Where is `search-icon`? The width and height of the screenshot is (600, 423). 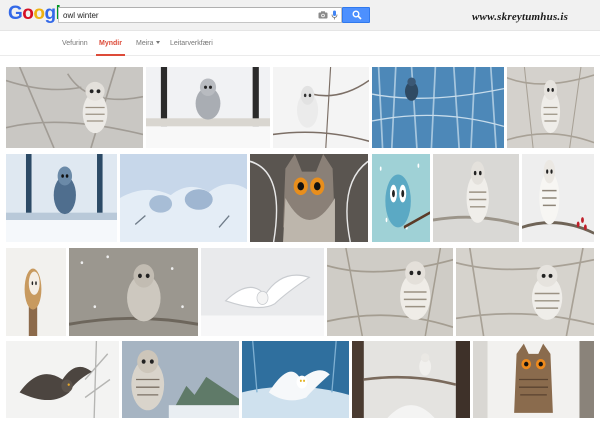
search-icon is located at coordinates (357, 15).